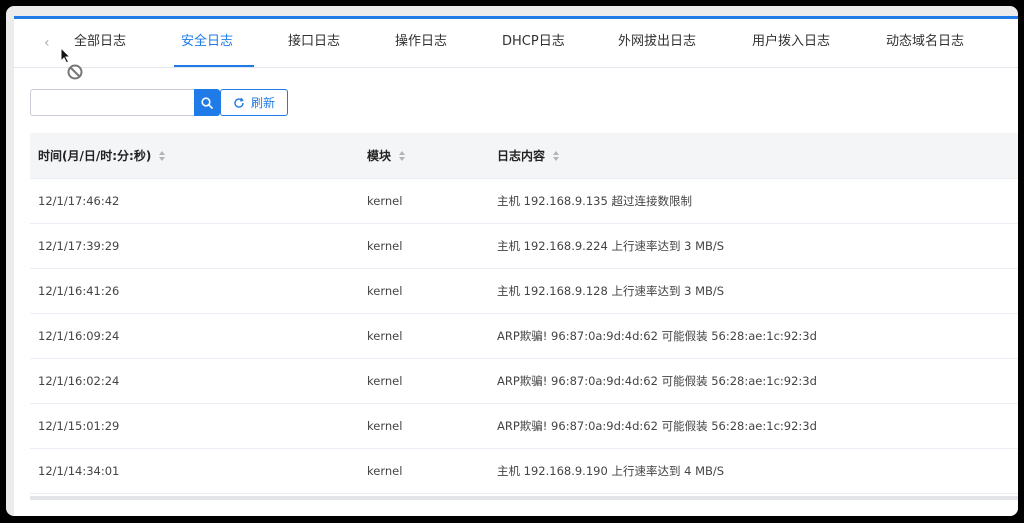 This screenshot has width=1024, height=523. I want to click on search-input, so click(112, 102).